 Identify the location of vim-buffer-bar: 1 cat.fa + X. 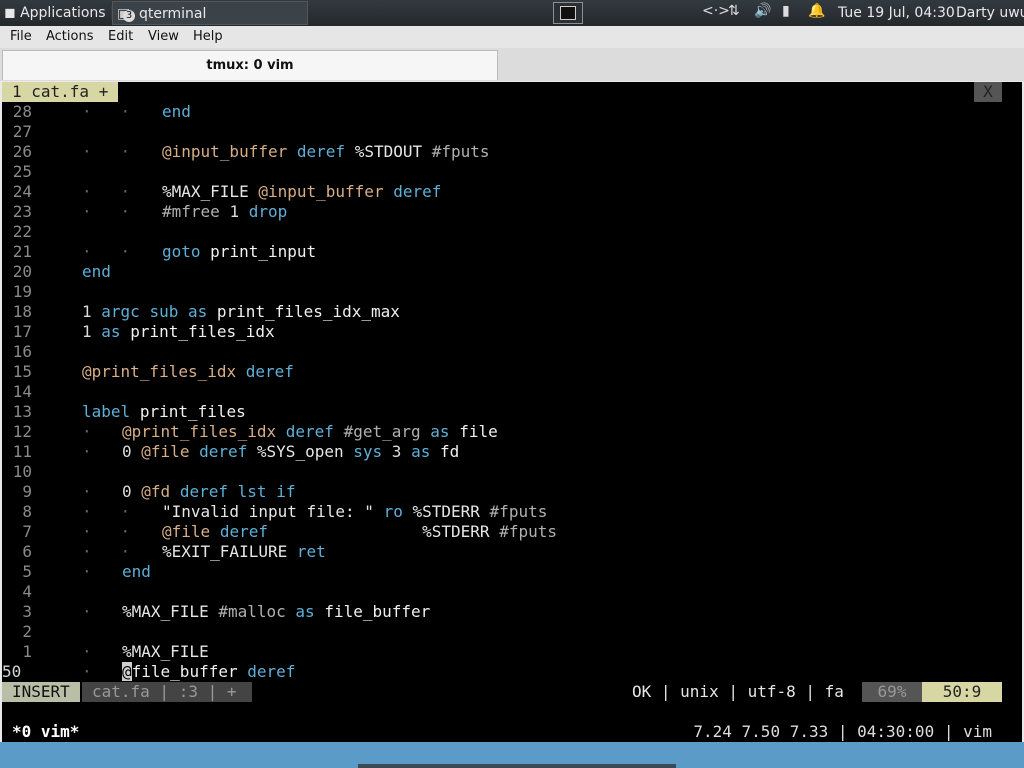
(512, 92).